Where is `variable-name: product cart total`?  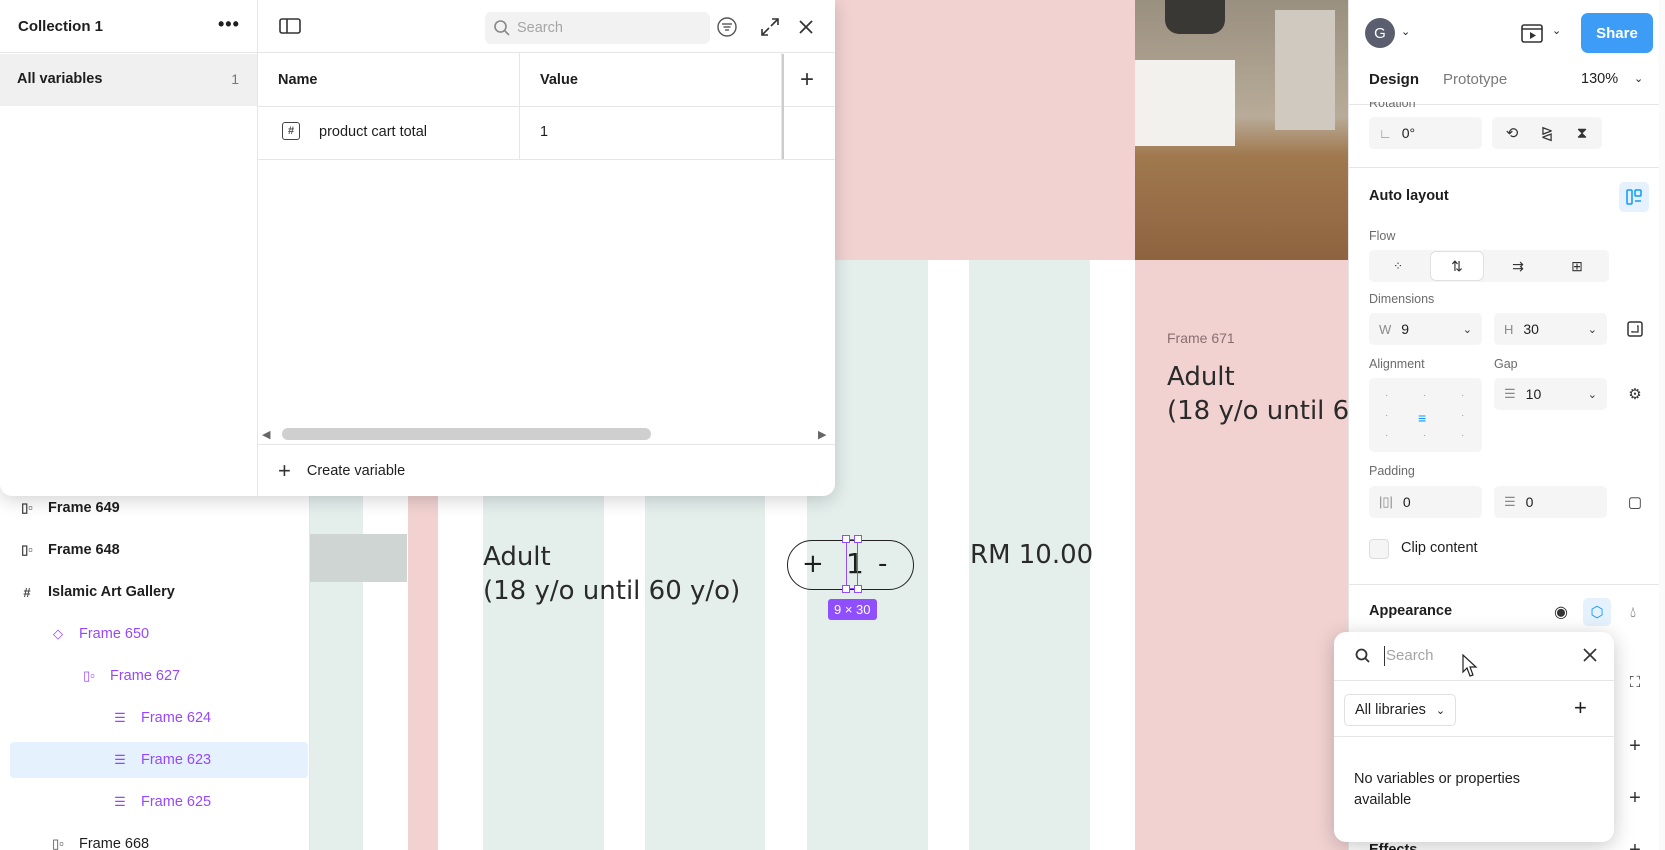
variable-name: product cart total is located at coordinates (373, 132).